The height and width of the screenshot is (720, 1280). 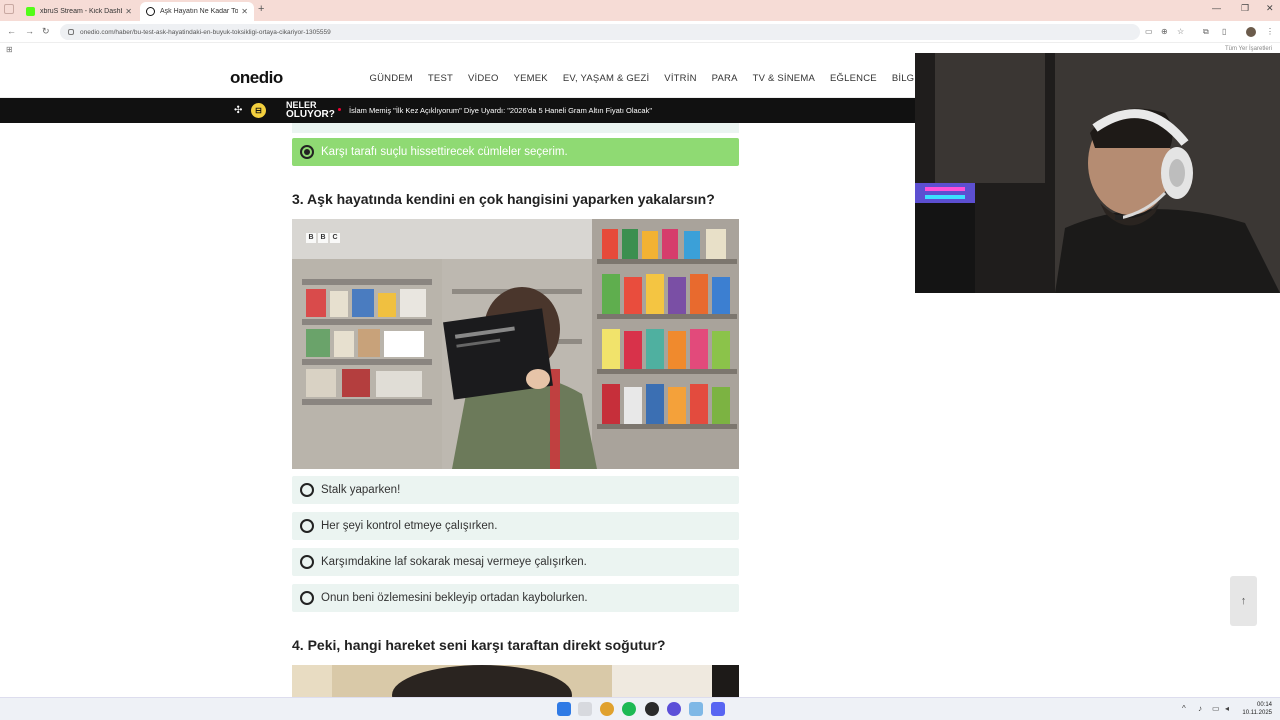 I want to click on question-4-image, so click(x=515, y=681).